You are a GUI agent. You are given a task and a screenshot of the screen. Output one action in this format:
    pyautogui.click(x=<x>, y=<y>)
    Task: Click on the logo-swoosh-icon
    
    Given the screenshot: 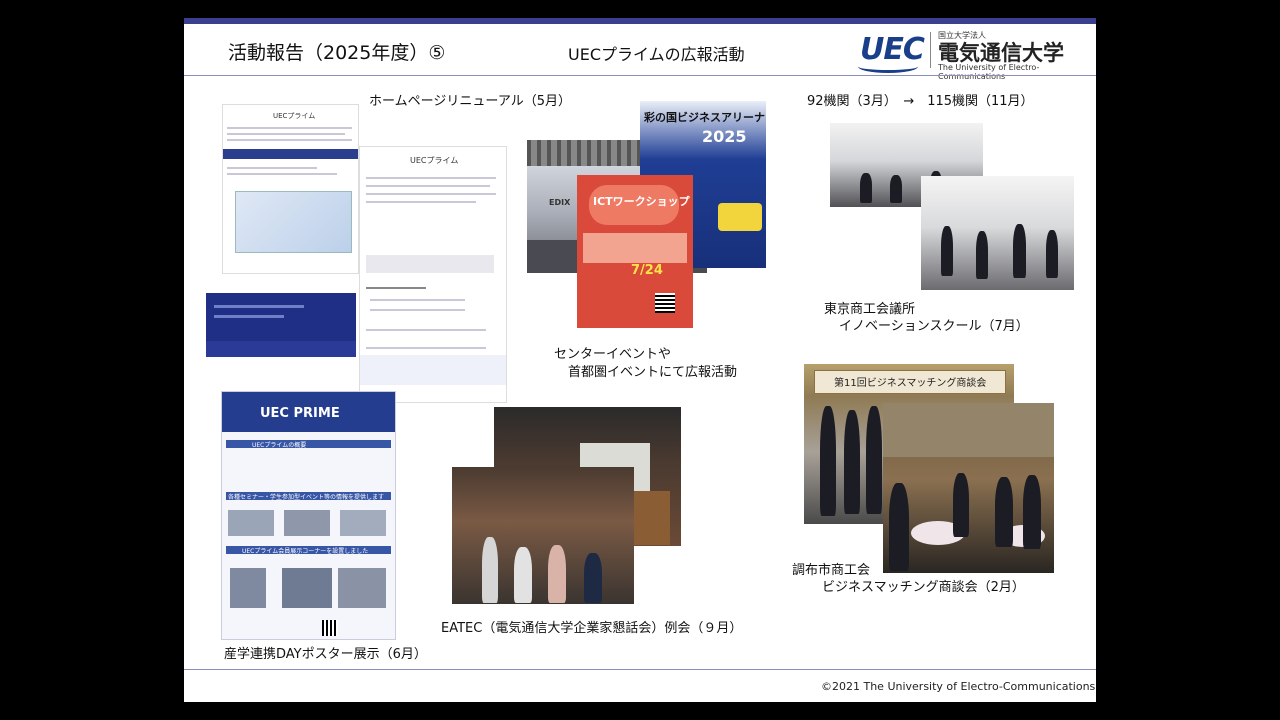 What is the action you would take?
    pyautogui.click(x=888, y=66)
    